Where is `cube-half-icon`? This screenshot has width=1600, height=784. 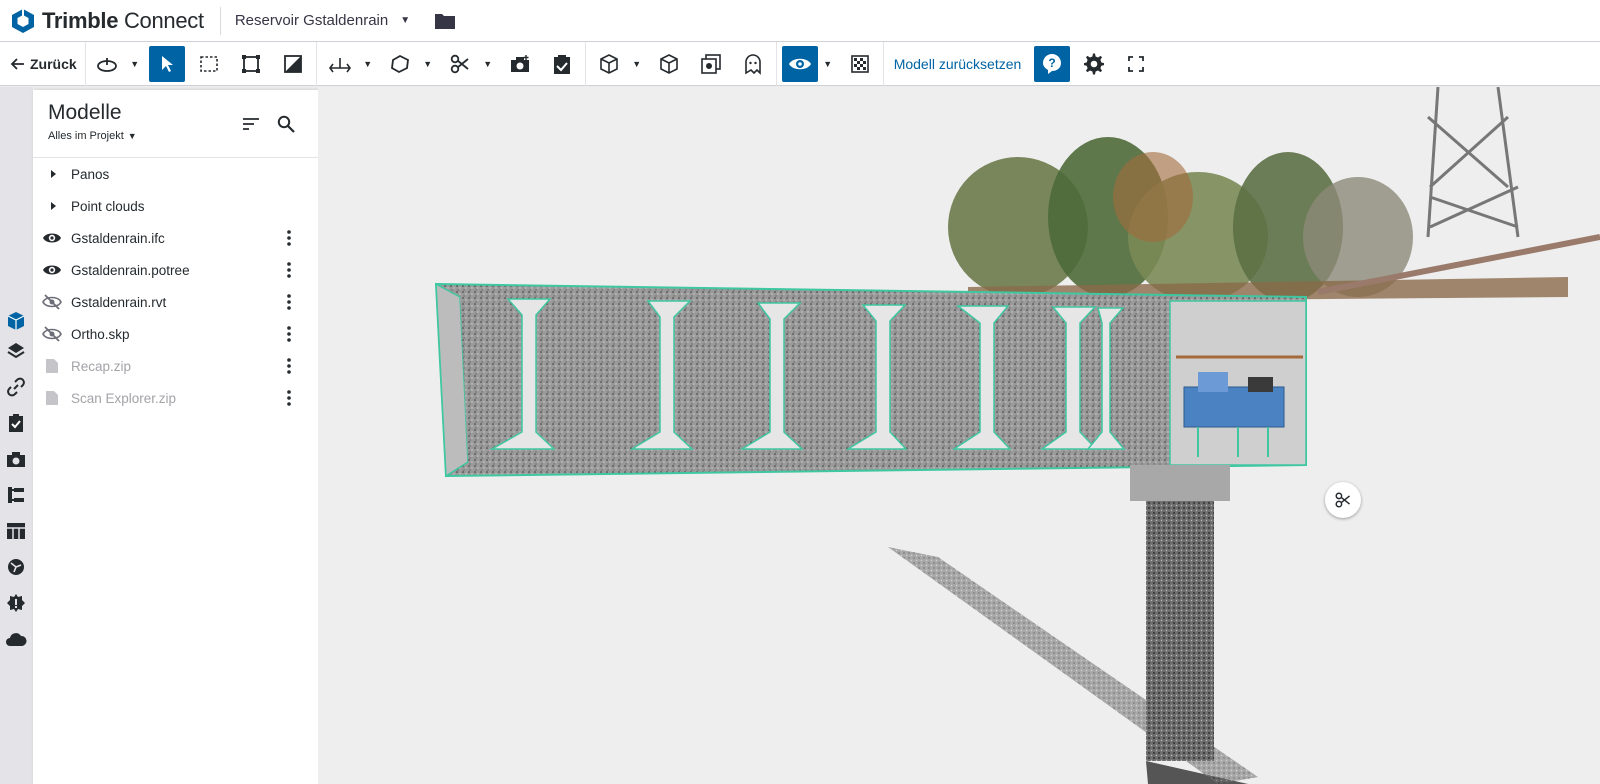 cube-half-icon is located at coordinates (668, 63).